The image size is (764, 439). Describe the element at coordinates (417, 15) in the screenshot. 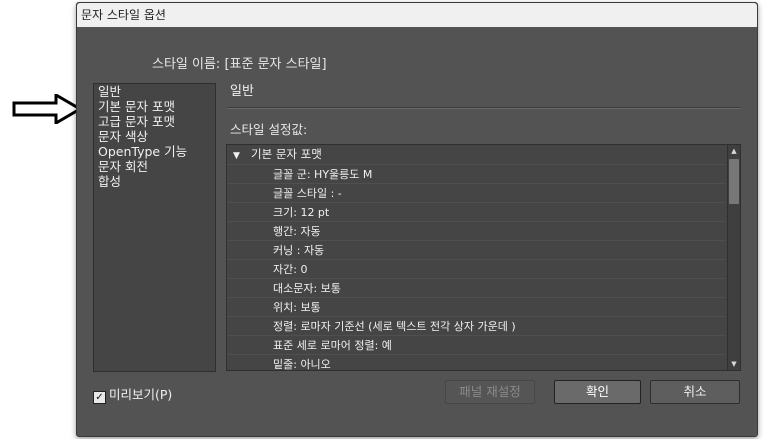

I see `dialog-title: 문자 스타일 옵션` at that location.